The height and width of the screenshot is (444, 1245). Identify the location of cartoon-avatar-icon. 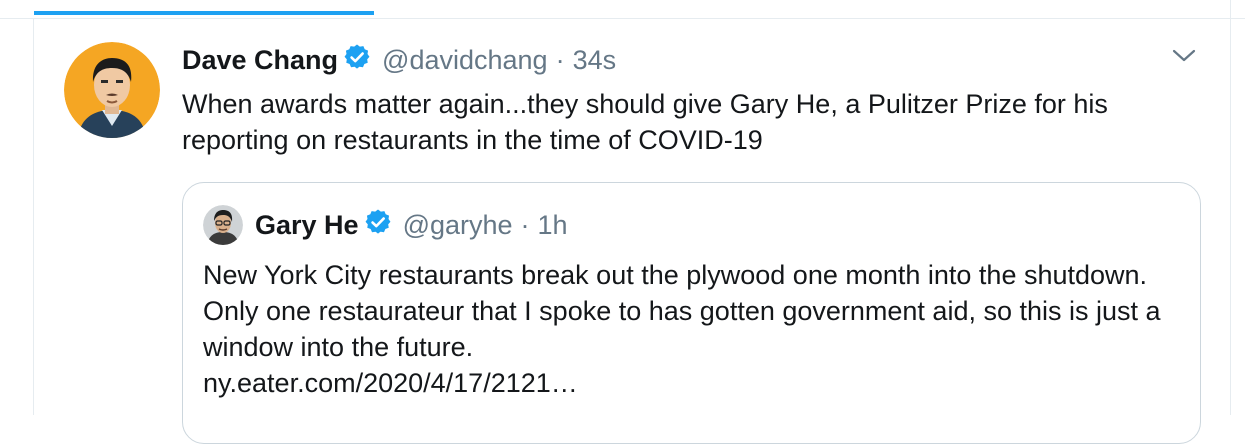
(112, 90).